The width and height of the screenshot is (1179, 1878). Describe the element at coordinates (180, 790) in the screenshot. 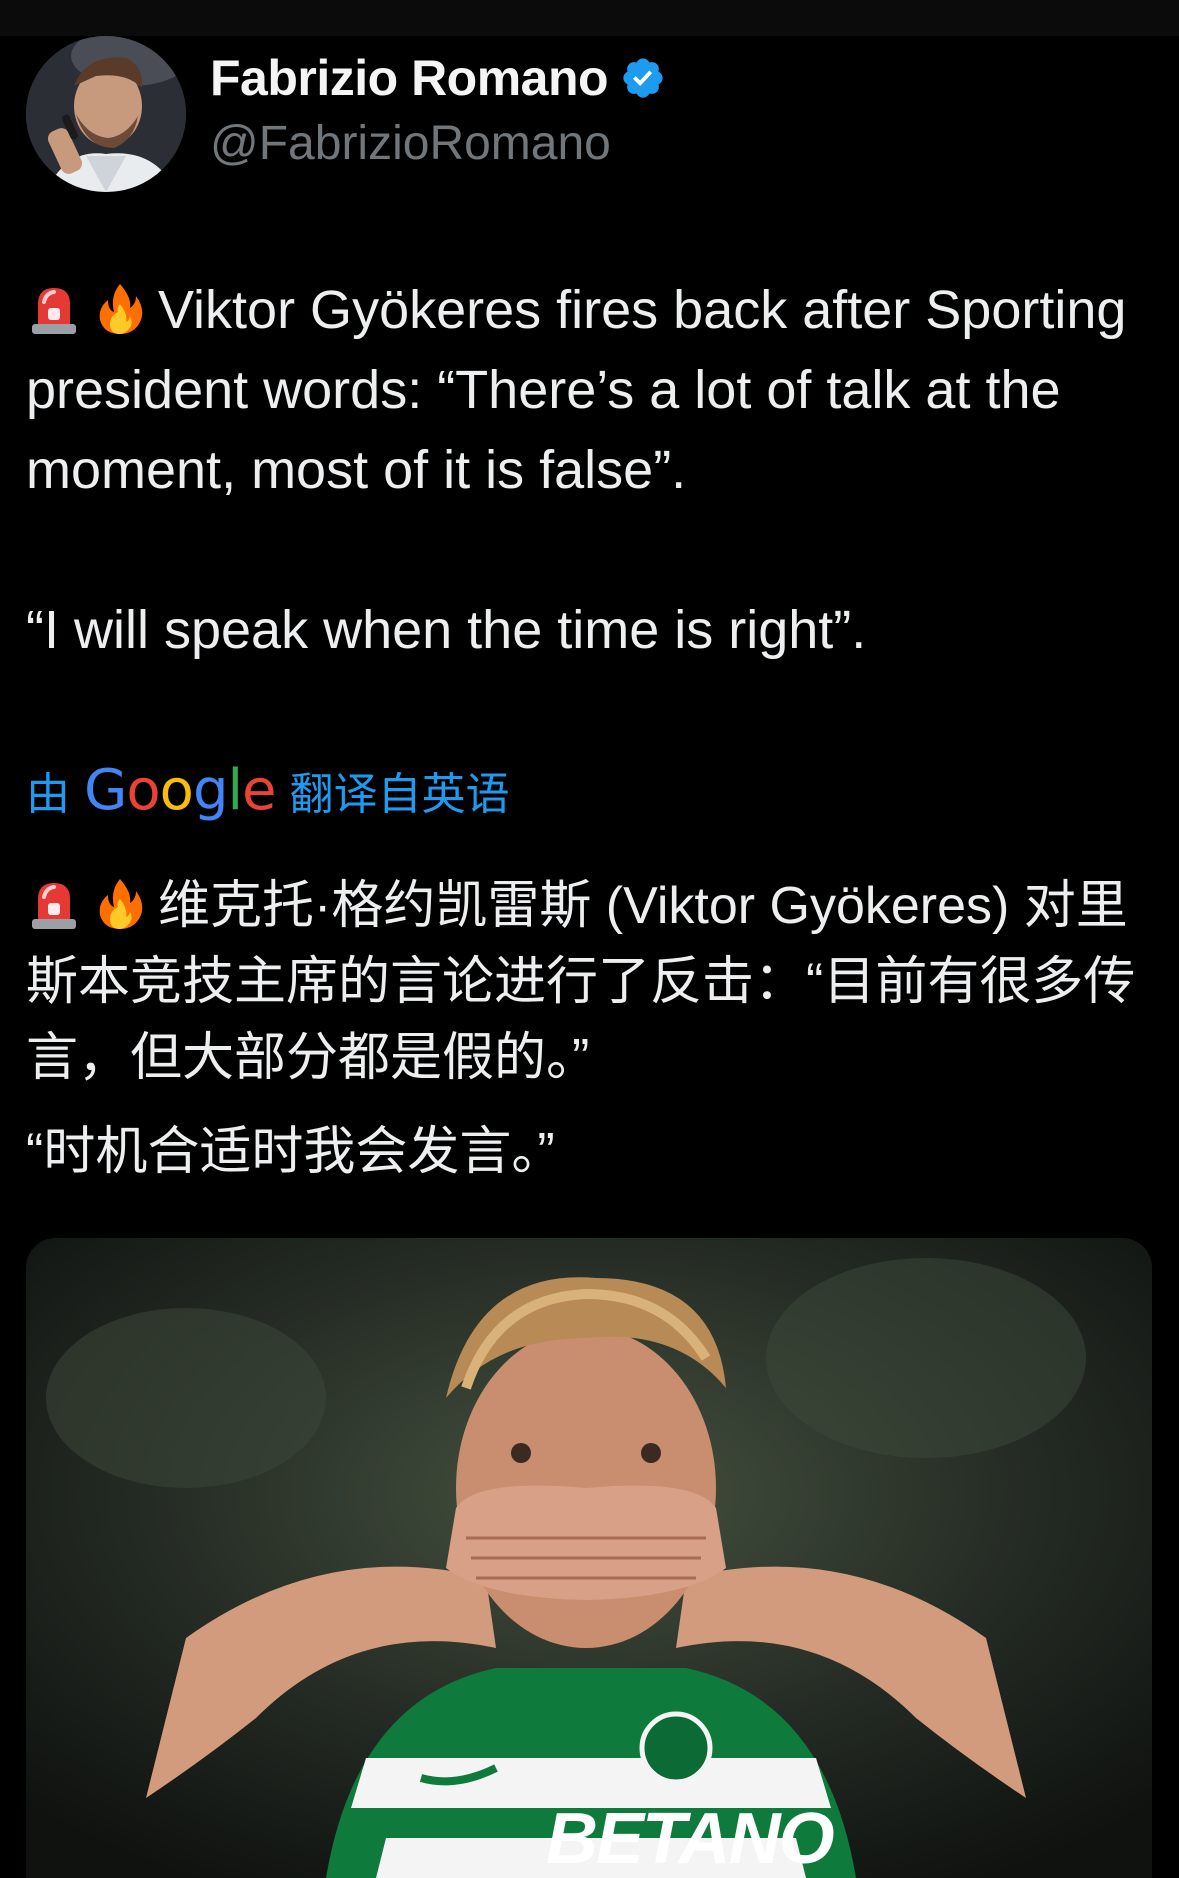

I see `google-logo: Google` at that location.